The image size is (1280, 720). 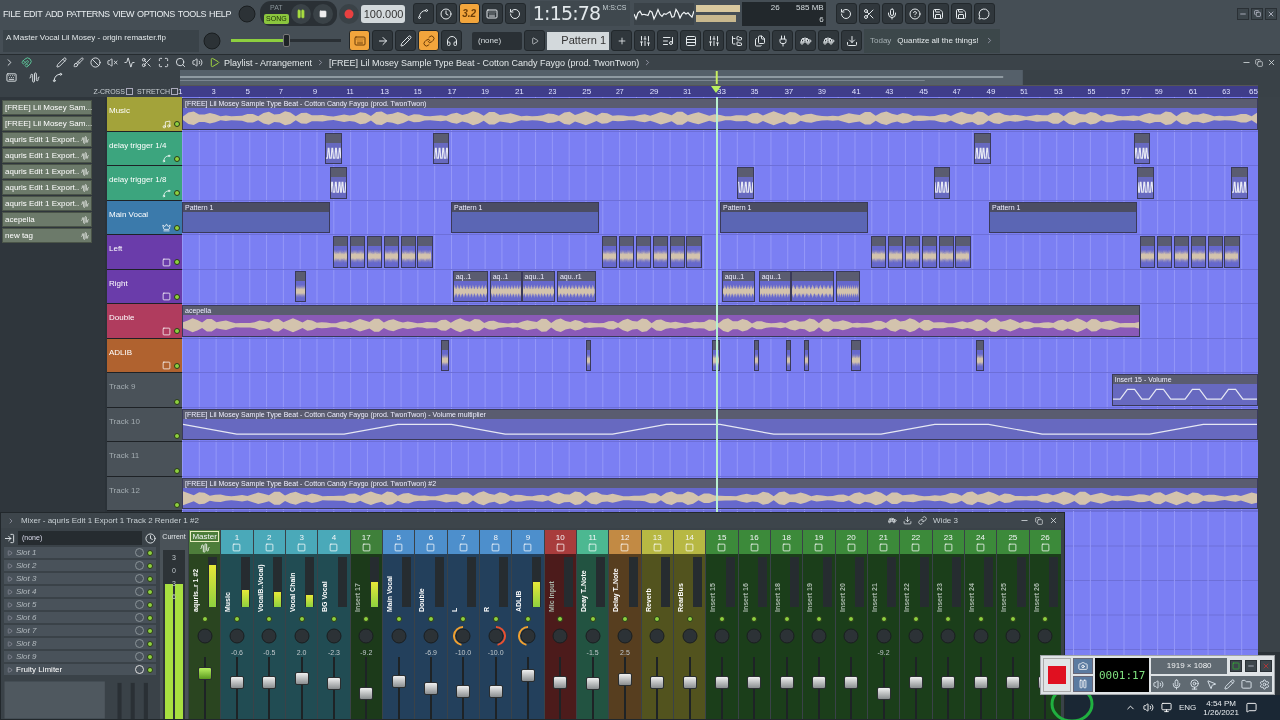 What do you see at coordinates (138, 179) in the screenshot?
I see `track-name: delay trigger 1/8` at bounding box center [138, 179].